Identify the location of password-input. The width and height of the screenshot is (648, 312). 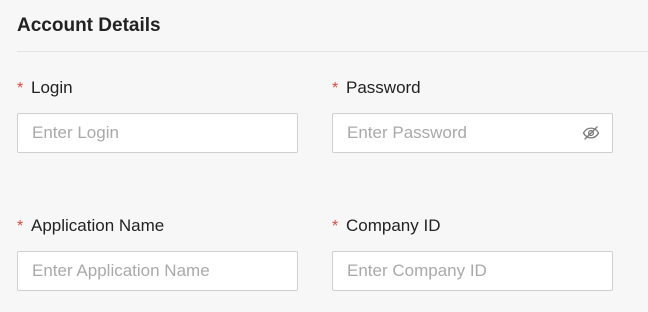
(472, 133).